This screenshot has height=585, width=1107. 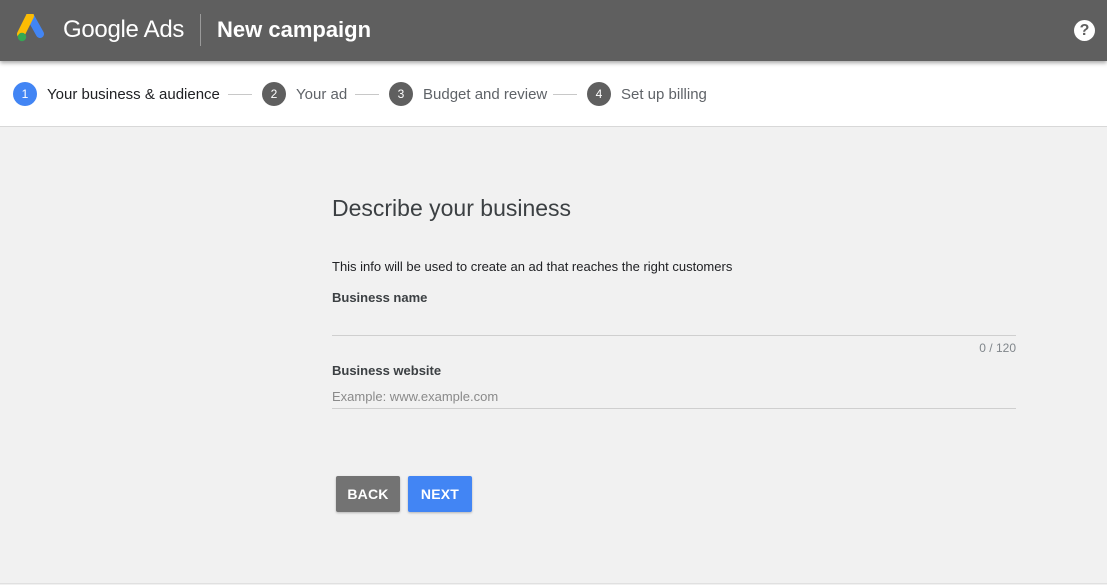 What do you see at coordinates (1084, 30) in the screenshot?
I see `help-icon: ?` at bounding box center [1084, 30].